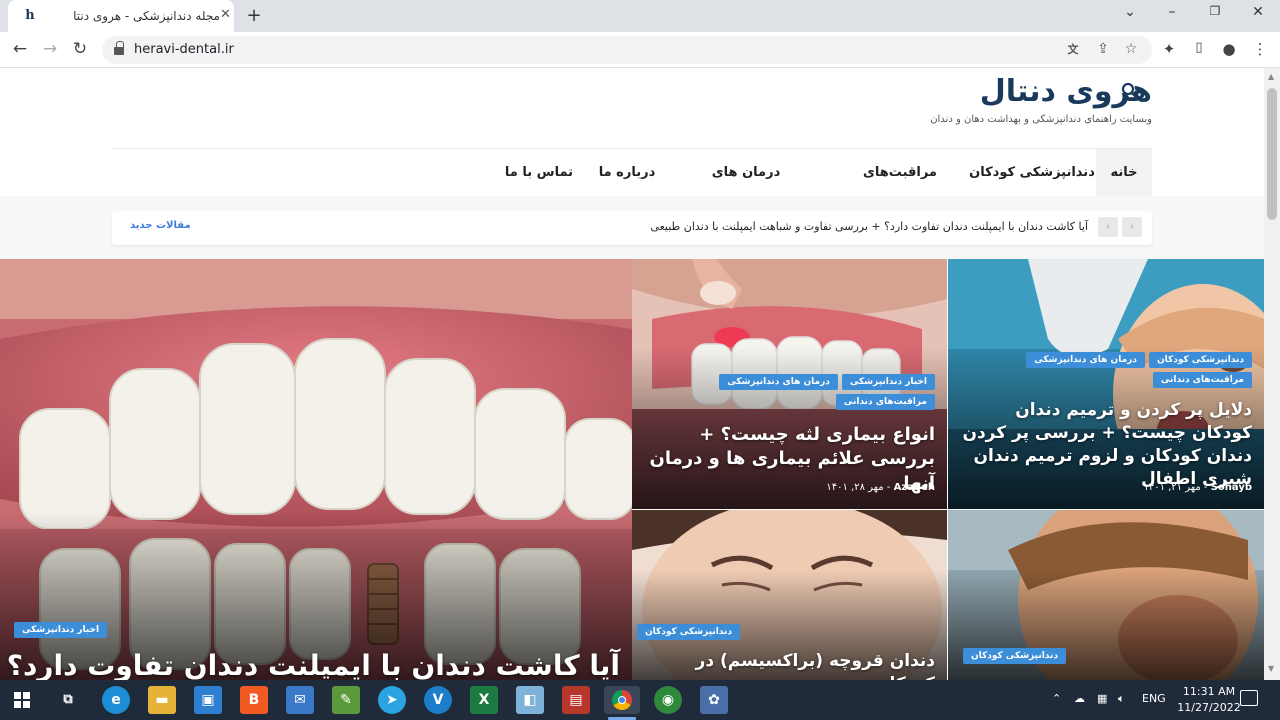 This screenshot has height=720, width=1280. Describe the element at coordinates (1154, 698) in the screenshot. I see `input-language: ENG` at that location.